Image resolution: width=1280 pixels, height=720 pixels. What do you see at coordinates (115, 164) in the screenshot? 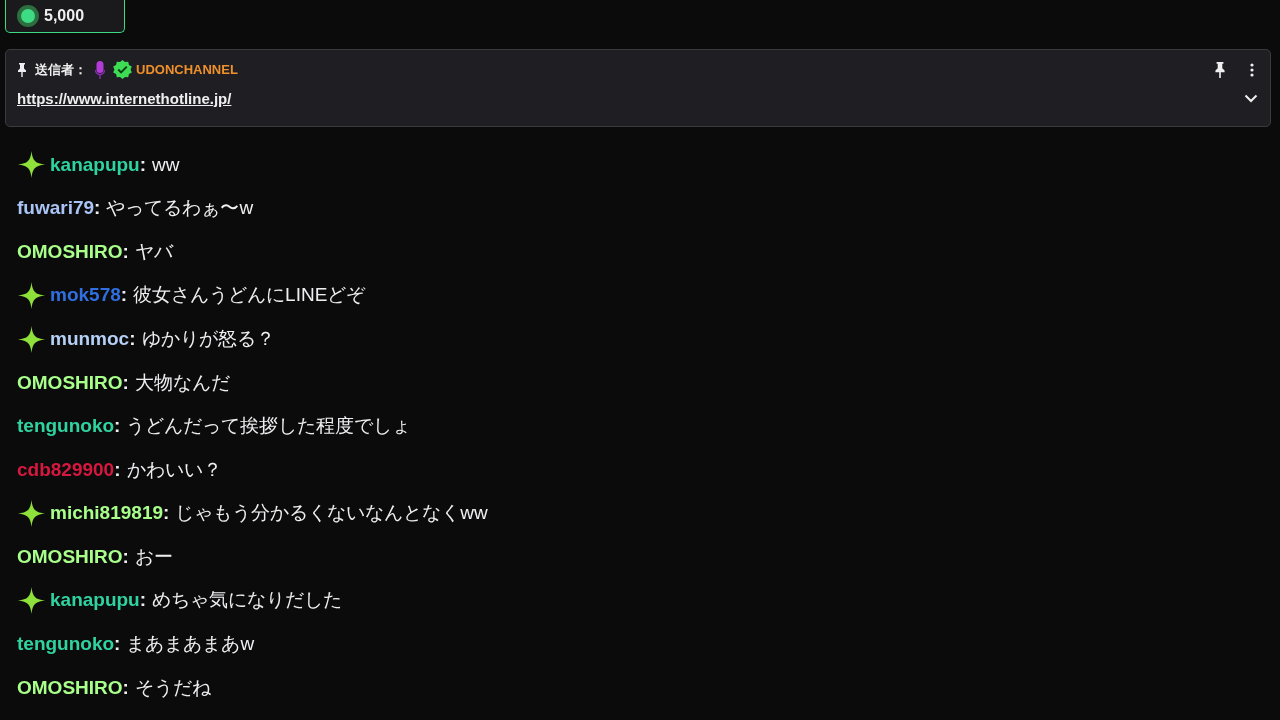
I see `chat-message: kanapupu: ww` at bounding box center [115, 164].